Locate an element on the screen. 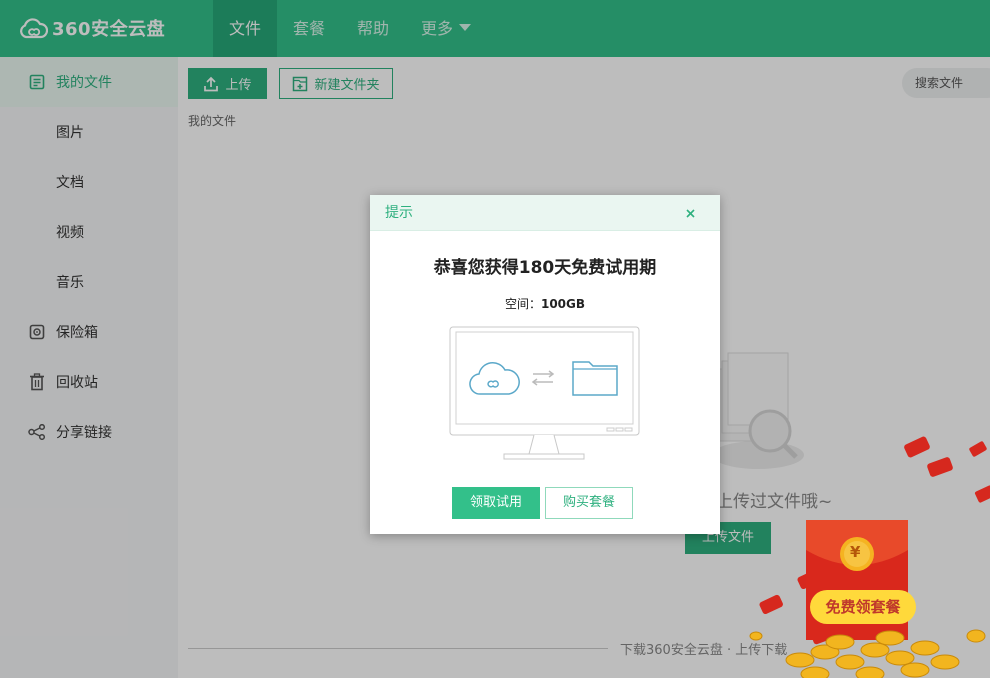  promo-label: 免费领套餐 is located at coordinates (863, 607).